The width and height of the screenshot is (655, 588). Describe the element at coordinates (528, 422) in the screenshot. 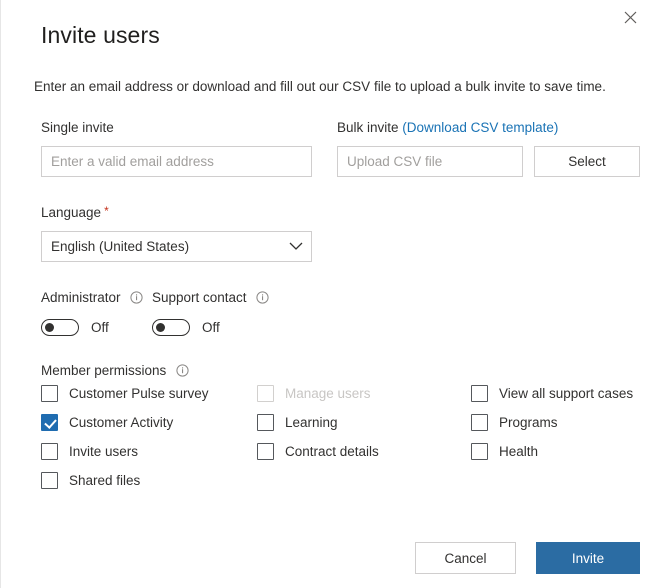

I see `permission-label: Programs` at that location.